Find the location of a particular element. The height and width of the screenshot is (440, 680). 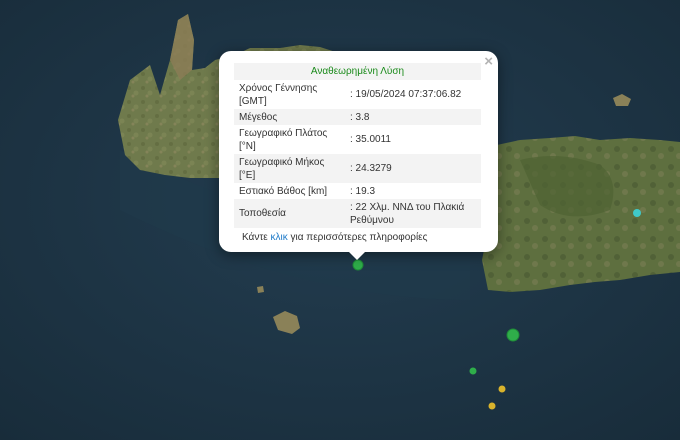

origin-time-label: Χρόνος Γέννησης [GMT] is located at coordinates (289, 94).